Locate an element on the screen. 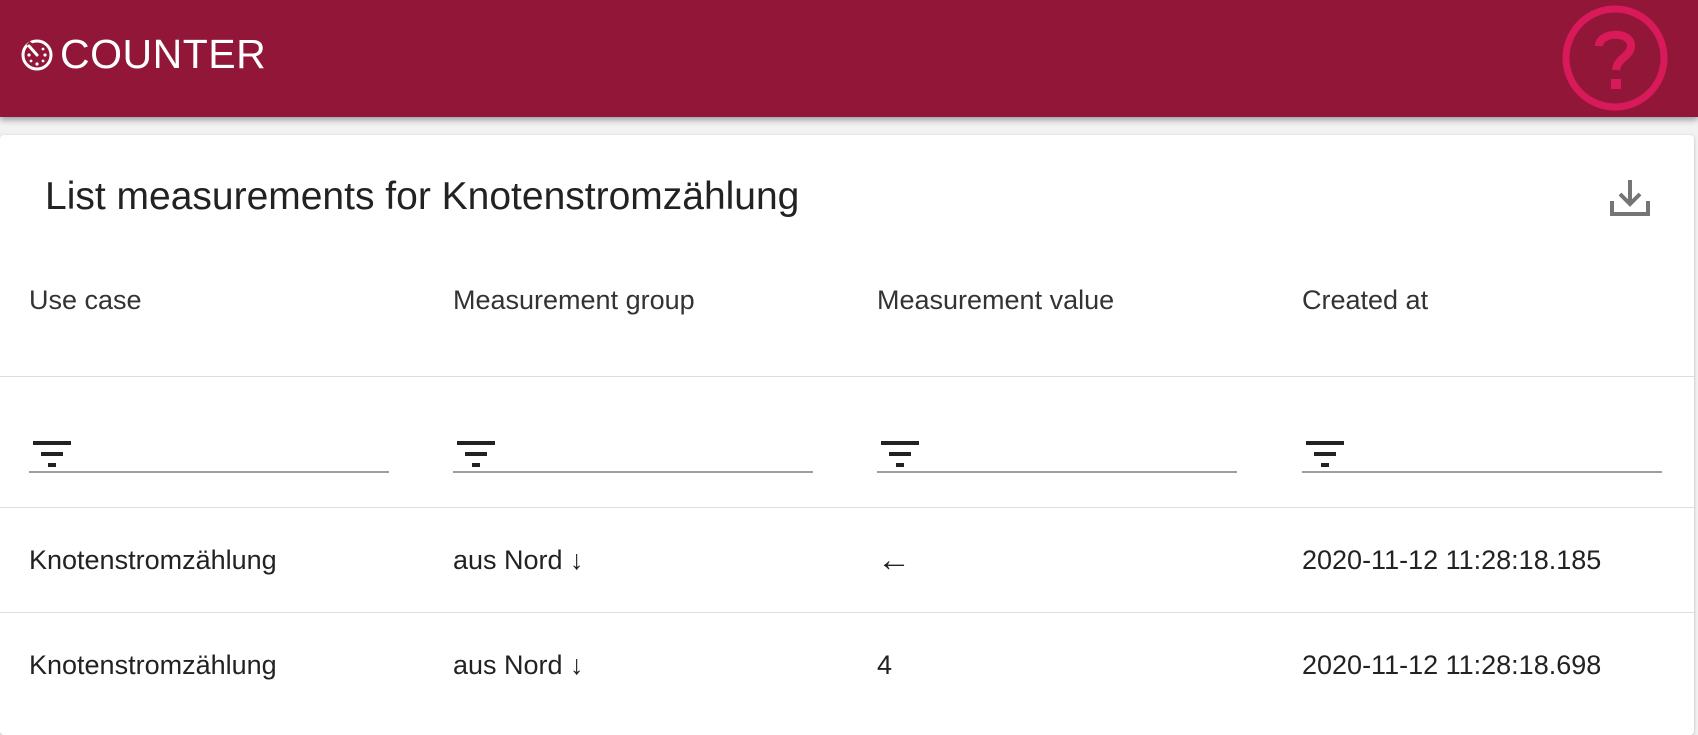  column-header-measurement-value: Measurement value is located at coordinates (995, 300).